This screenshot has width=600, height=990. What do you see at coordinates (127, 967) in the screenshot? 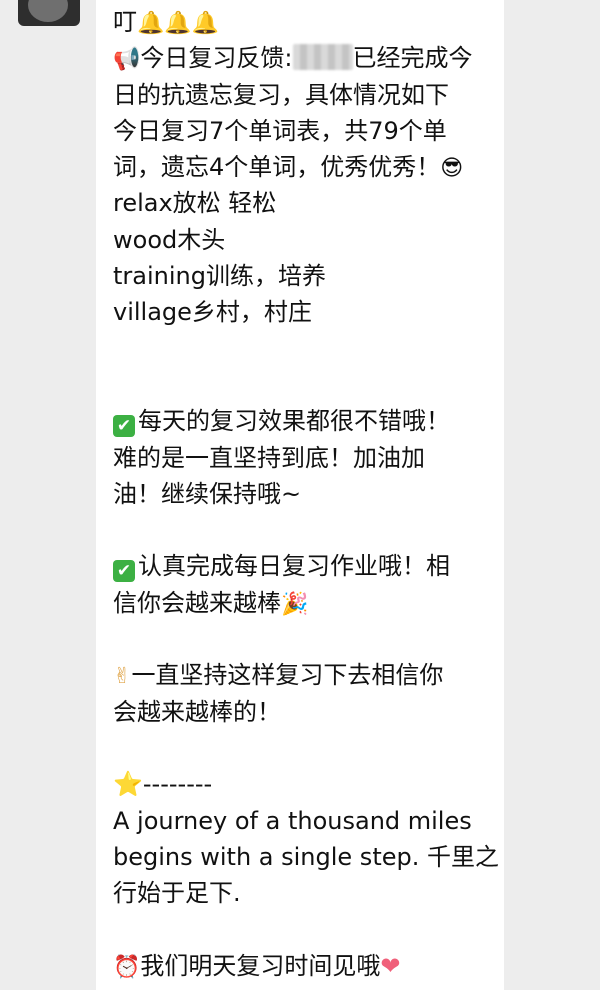
I see `alarm-clock-icon: ⏰` at bounding box center [127, 967].